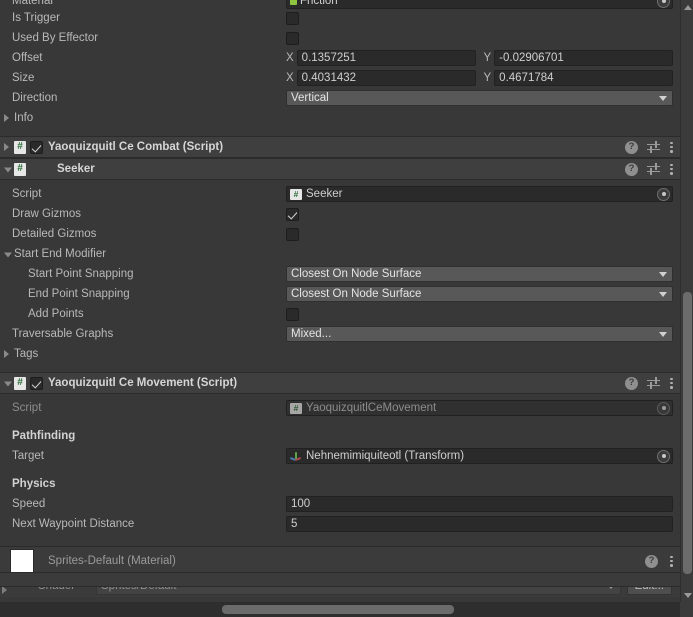 The width and height of the screenshot is (693, 617). I want to click on material-header-icons: ?, so click(659, 561).